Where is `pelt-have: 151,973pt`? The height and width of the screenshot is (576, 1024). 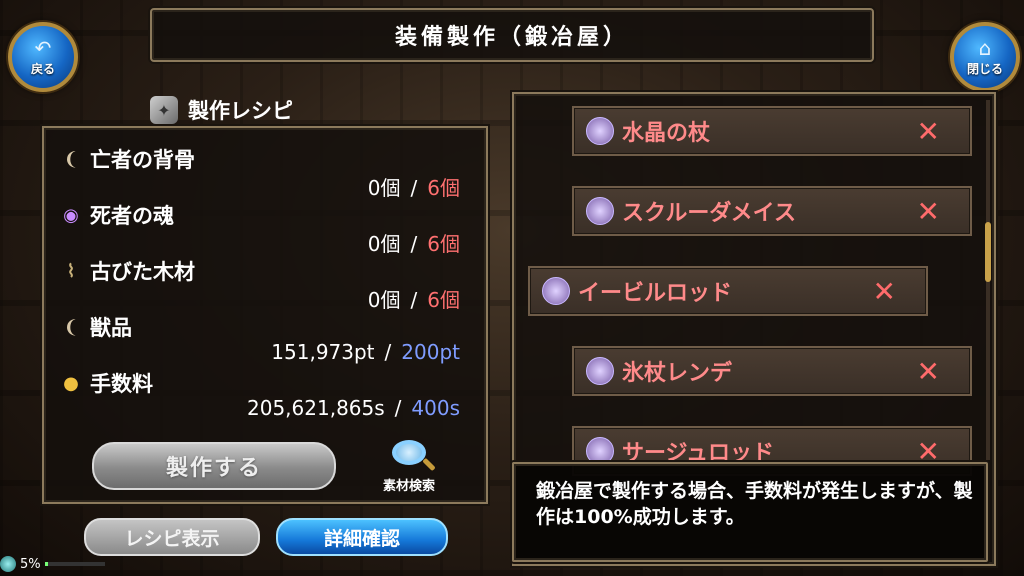 pelt-have: 151,973pt is located at coordinates (323, 352).